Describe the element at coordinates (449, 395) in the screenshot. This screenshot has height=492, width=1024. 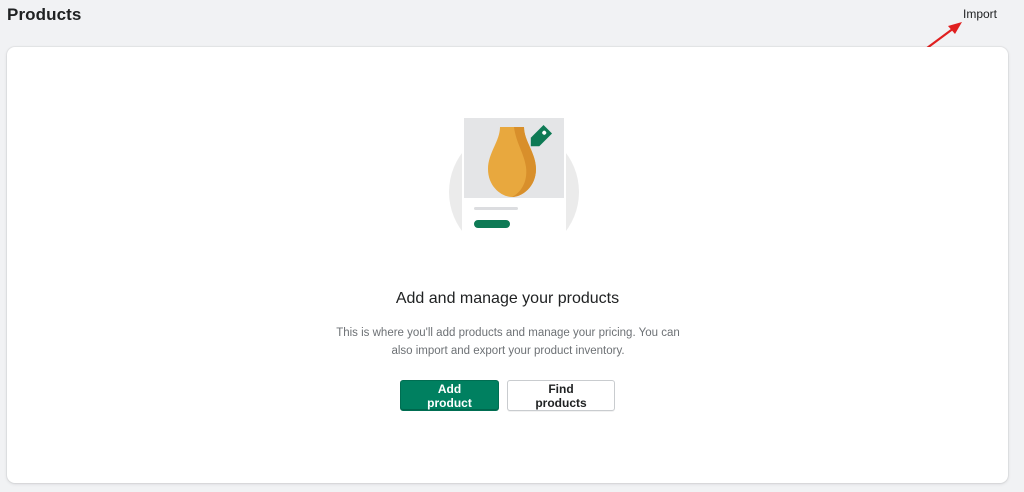
I see `add-product-button: Add product` at that location.